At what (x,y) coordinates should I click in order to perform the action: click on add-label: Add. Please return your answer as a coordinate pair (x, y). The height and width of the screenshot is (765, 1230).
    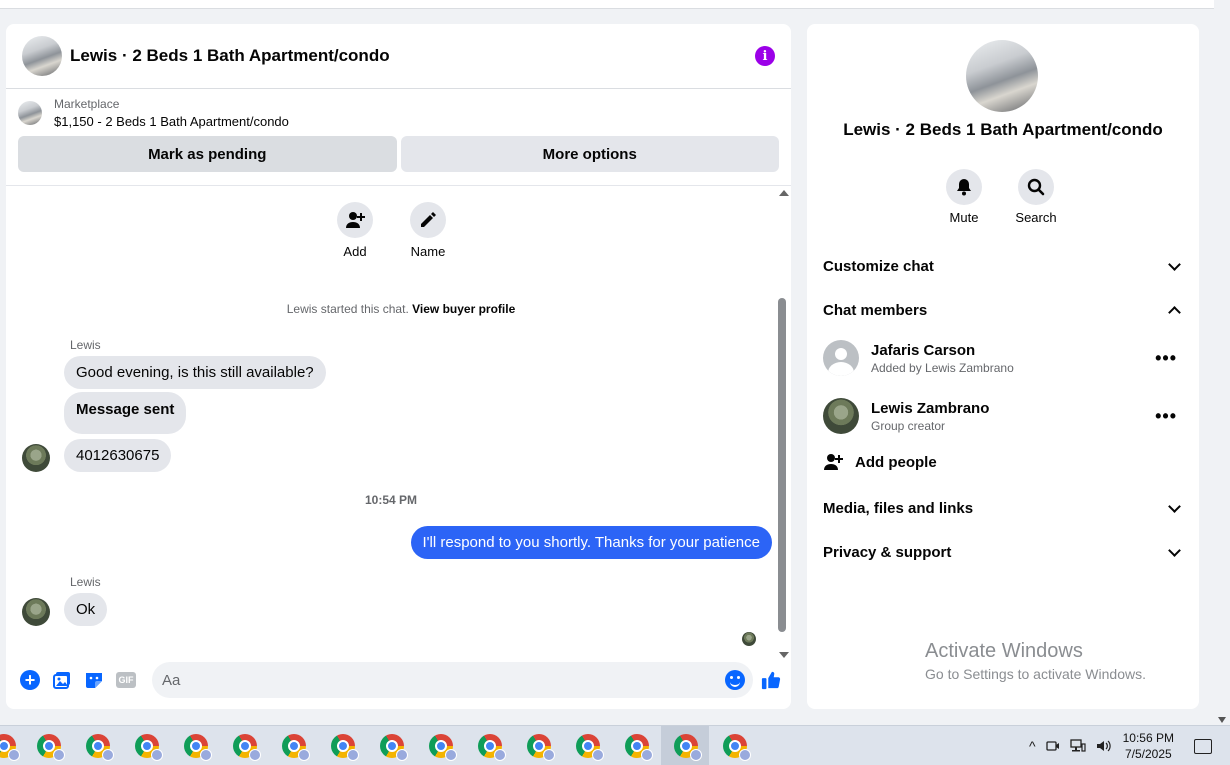
    Looking at the image, I should click on (355, 251).